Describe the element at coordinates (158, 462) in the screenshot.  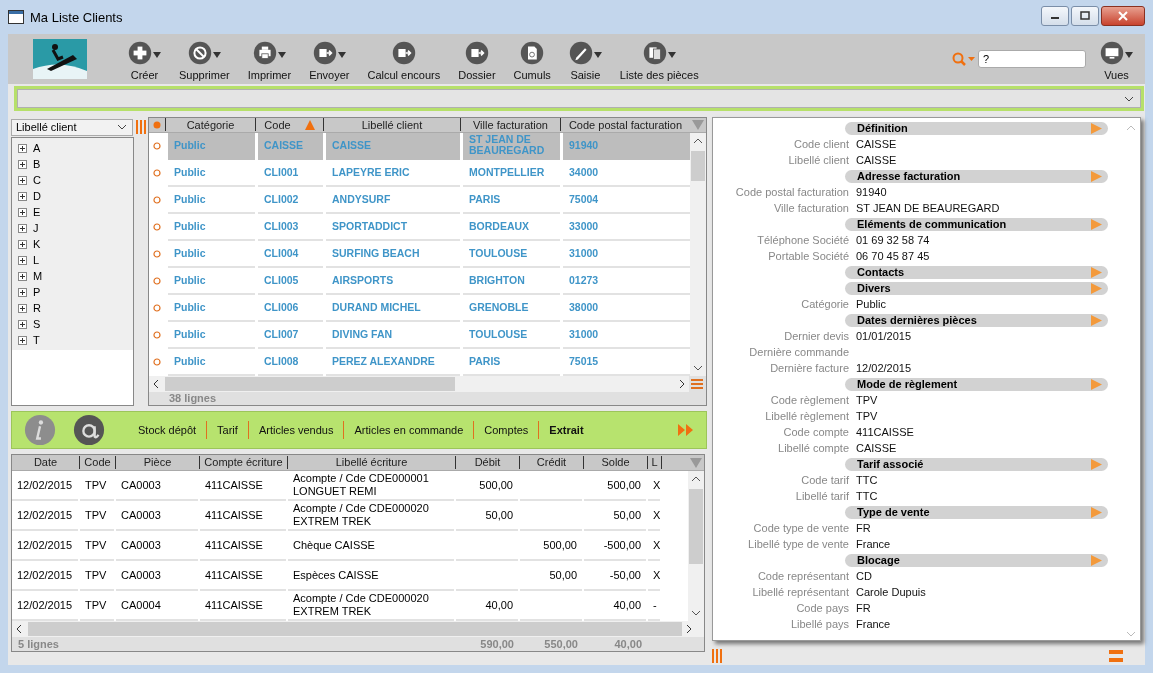
I see `column-header: Pièce` at that location.